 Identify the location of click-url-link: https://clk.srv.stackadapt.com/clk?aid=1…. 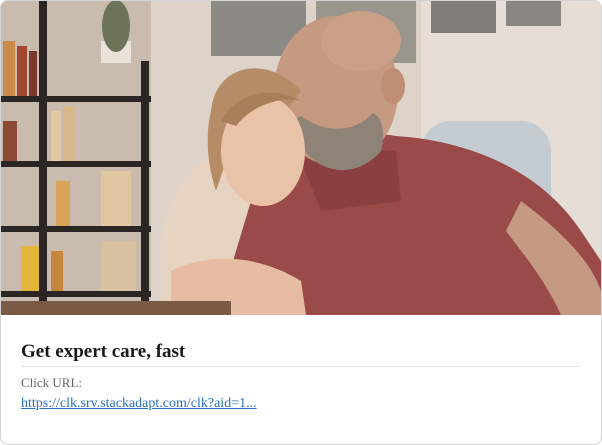
(139, 403).